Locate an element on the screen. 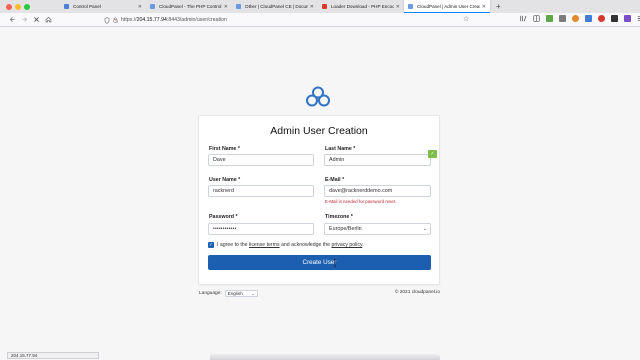  email-hint: E-Mail is needed for password reset. is located at coordinates (361, 201).